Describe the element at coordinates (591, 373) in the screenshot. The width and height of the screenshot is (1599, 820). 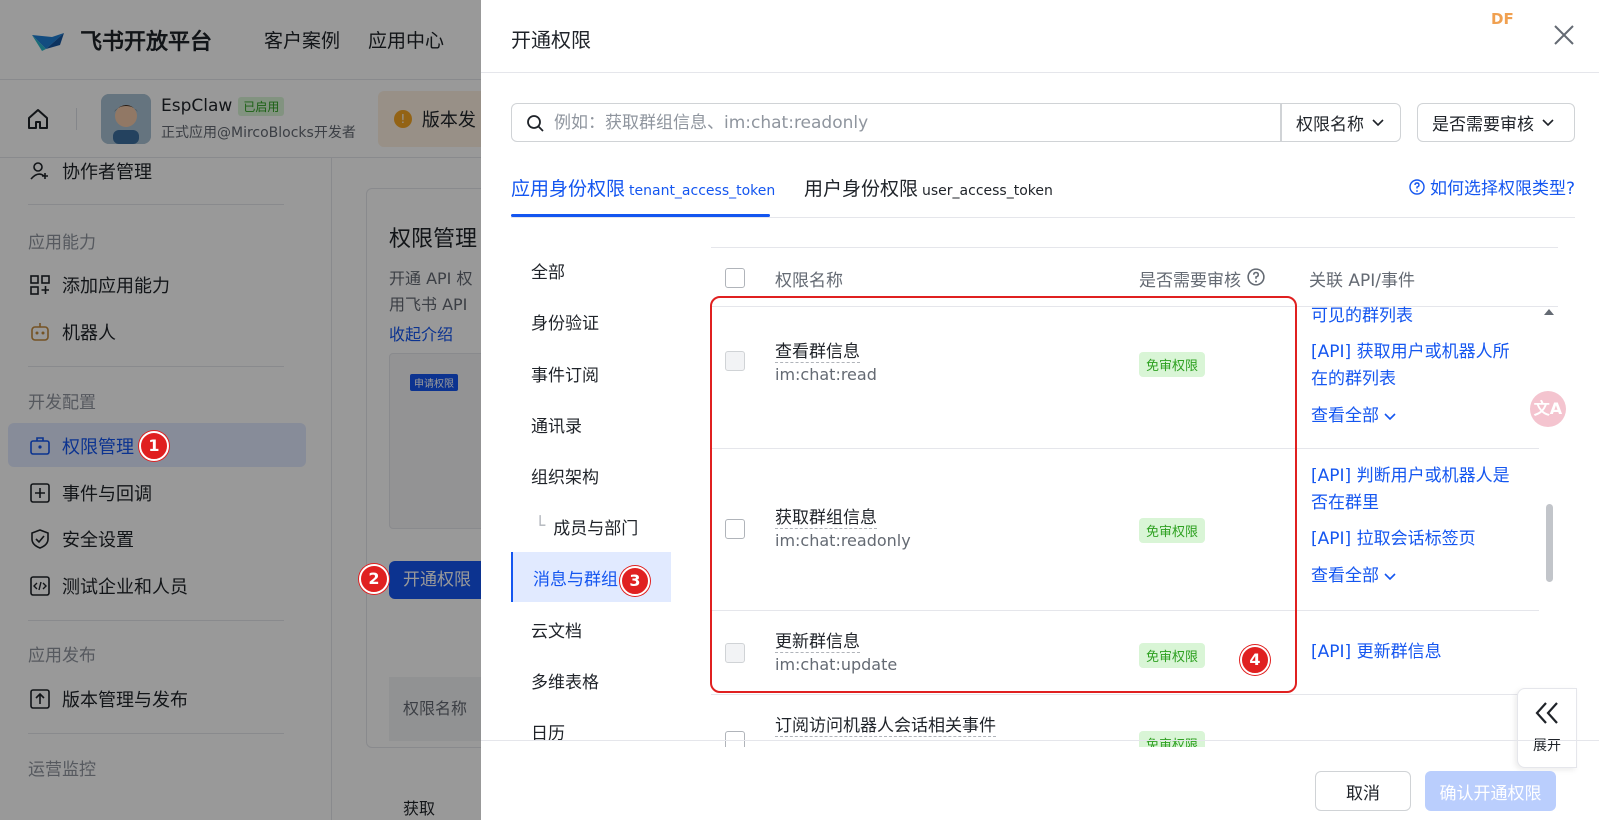
I see `category-events: 事件订阅` at that location.